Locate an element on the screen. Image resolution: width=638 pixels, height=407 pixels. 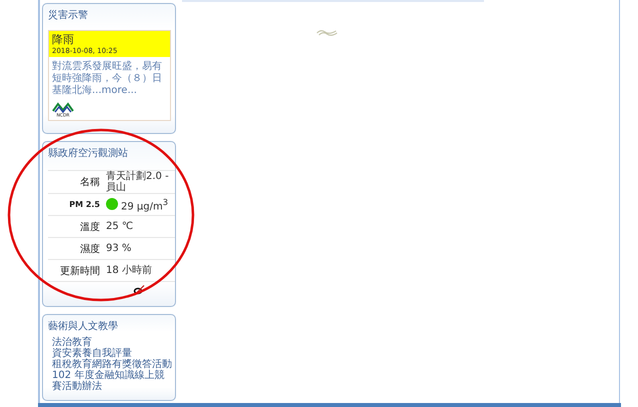
sidebar-link: 102 年度金融知識線上競賽活動辦法 is located at coordinates (112, 381).